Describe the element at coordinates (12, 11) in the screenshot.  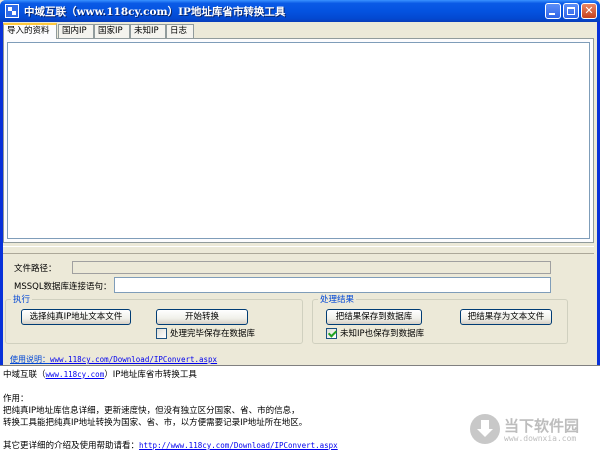
I see `app-icon` at that location.